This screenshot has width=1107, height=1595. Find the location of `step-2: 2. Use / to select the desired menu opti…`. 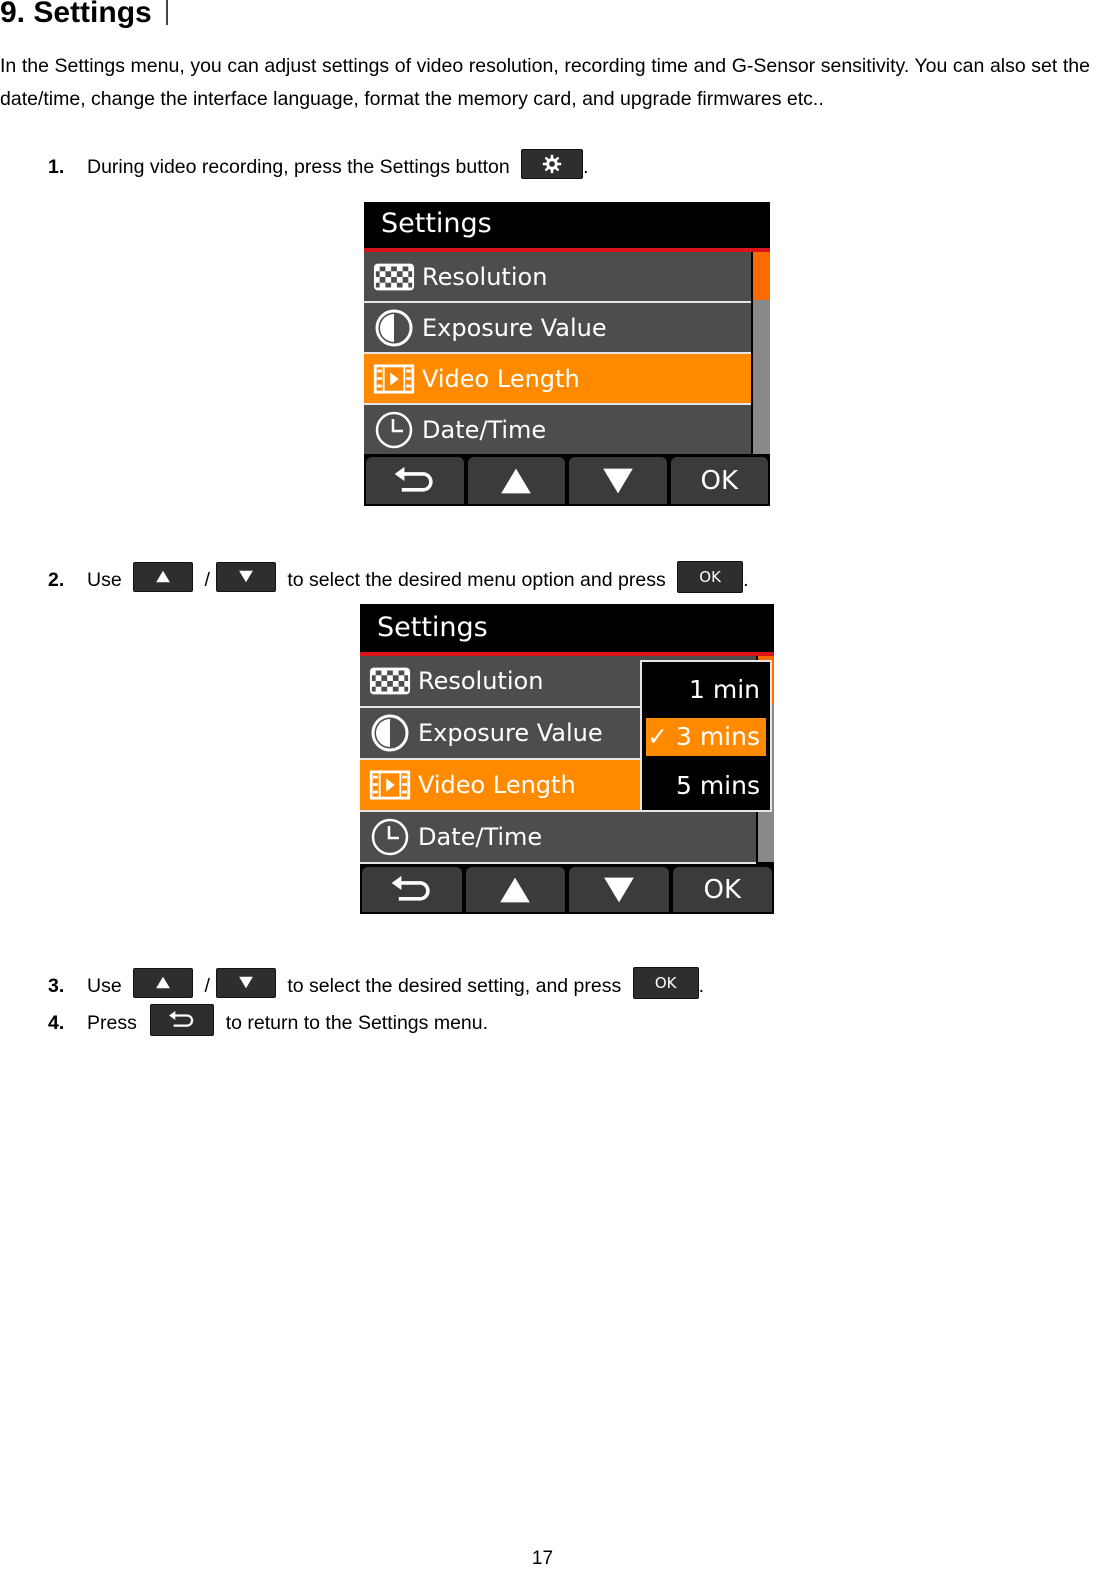

step-2: 2. Use / to select the desired menu opti… is located at coordinates (553, 578).